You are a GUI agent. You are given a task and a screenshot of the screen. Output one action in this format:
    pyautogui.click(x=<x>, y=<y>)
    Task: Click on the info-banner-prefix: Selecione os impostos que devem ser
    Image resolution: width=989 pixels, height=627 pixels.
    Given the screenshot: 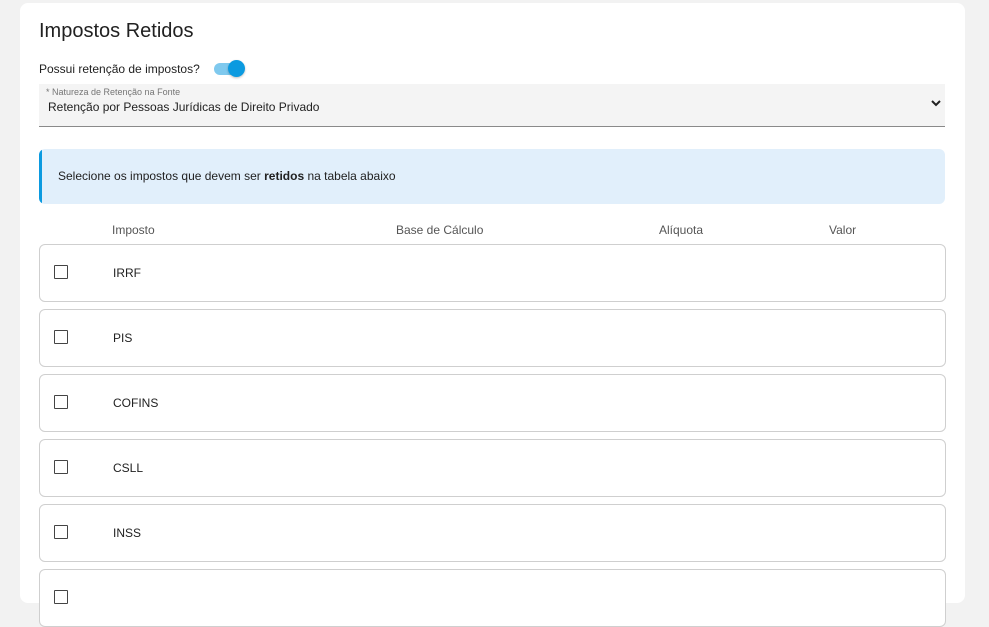 What is the action you would take?
    pyautogui.click(x=161, y=176)
    